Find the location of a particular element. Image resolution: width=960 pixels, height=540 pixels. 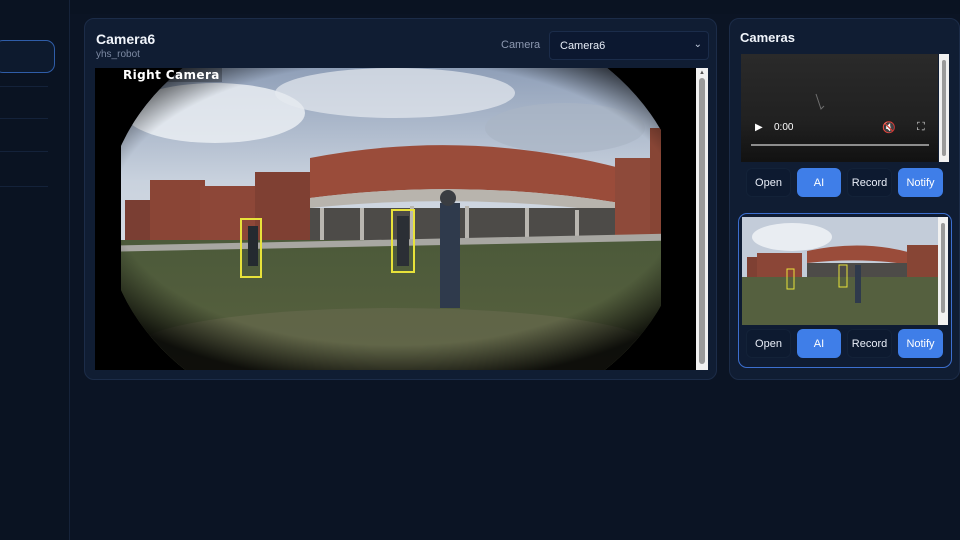

top-bar is located at coordinates (515, 7).